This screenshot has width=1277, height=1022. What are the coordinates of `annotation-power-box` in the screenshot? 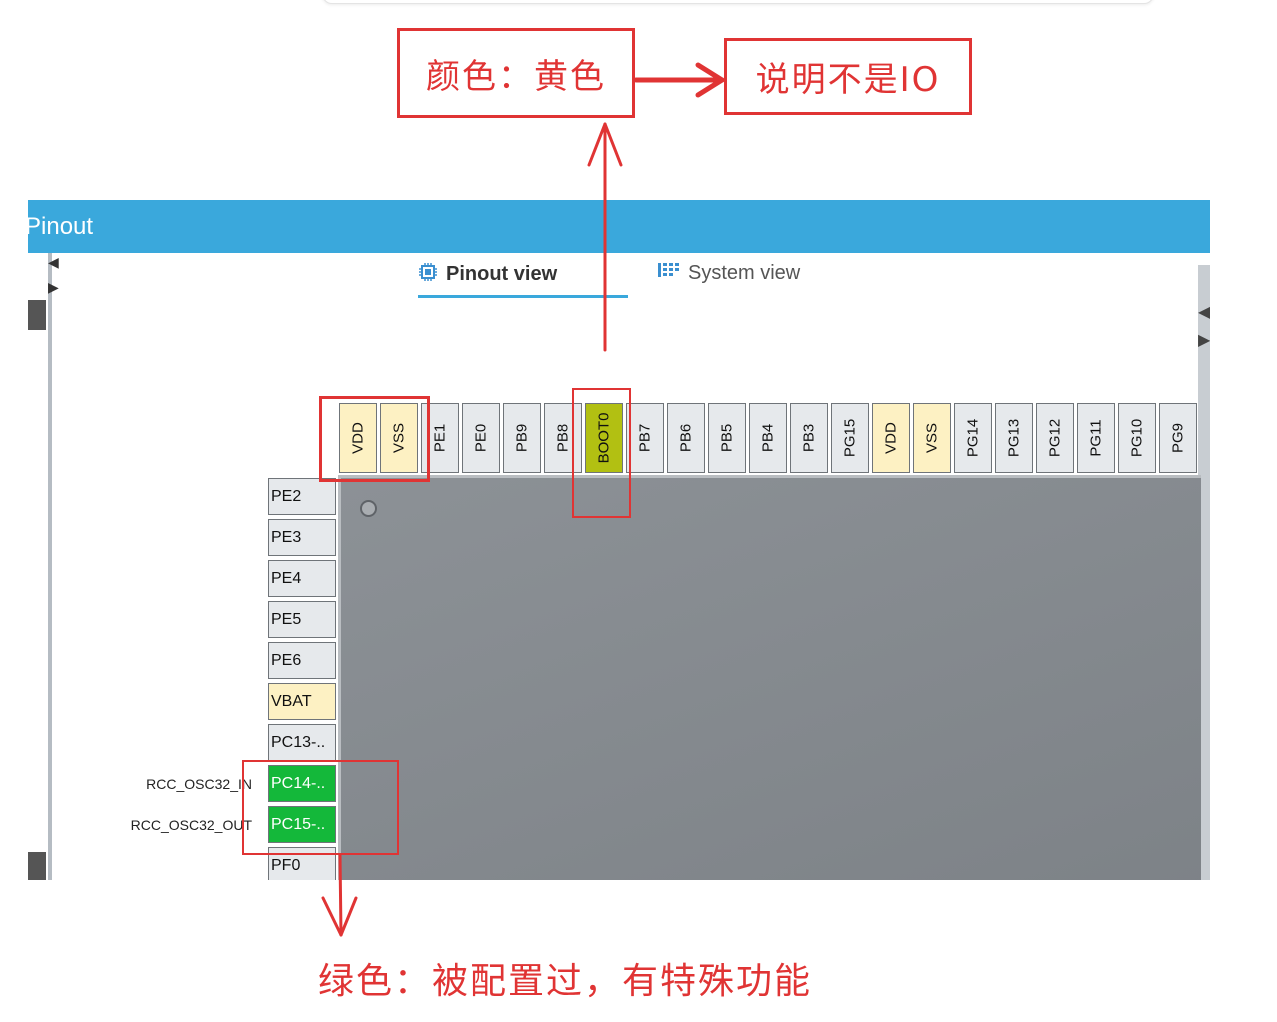 It's located at (374, 439).